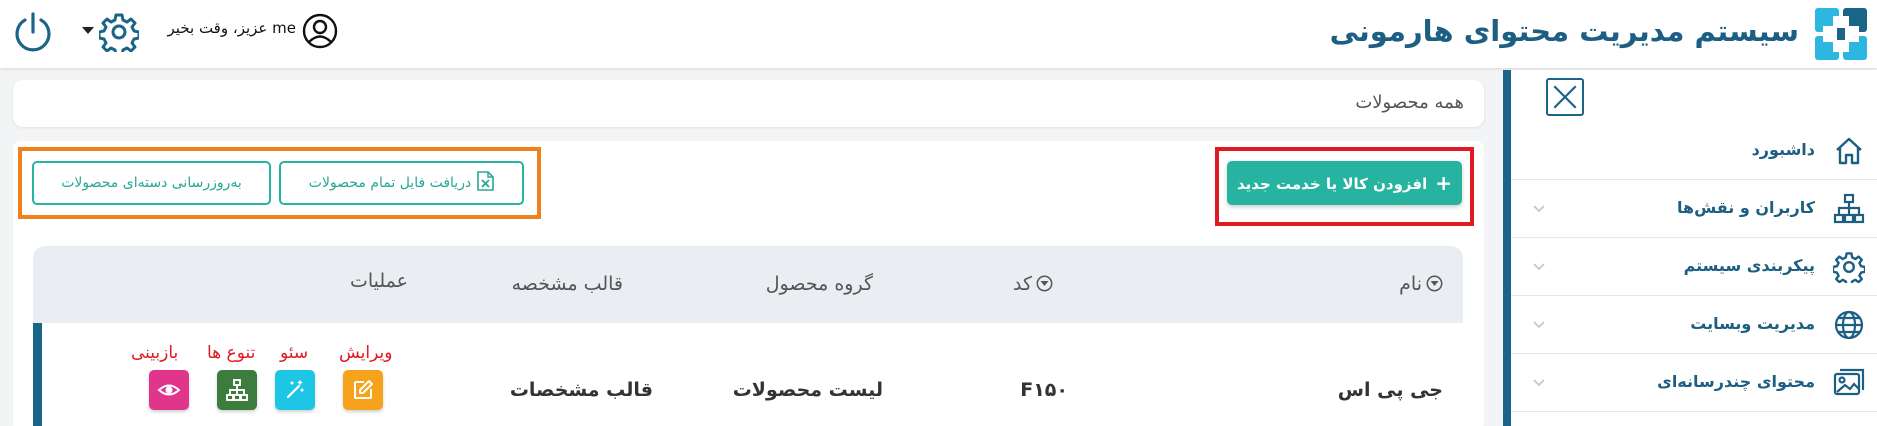 The image size is (1877, 426). What do you see at coordinates (1849, 151) in the screenshot?
I see `home-icon` at bounding box center [1849, 151].